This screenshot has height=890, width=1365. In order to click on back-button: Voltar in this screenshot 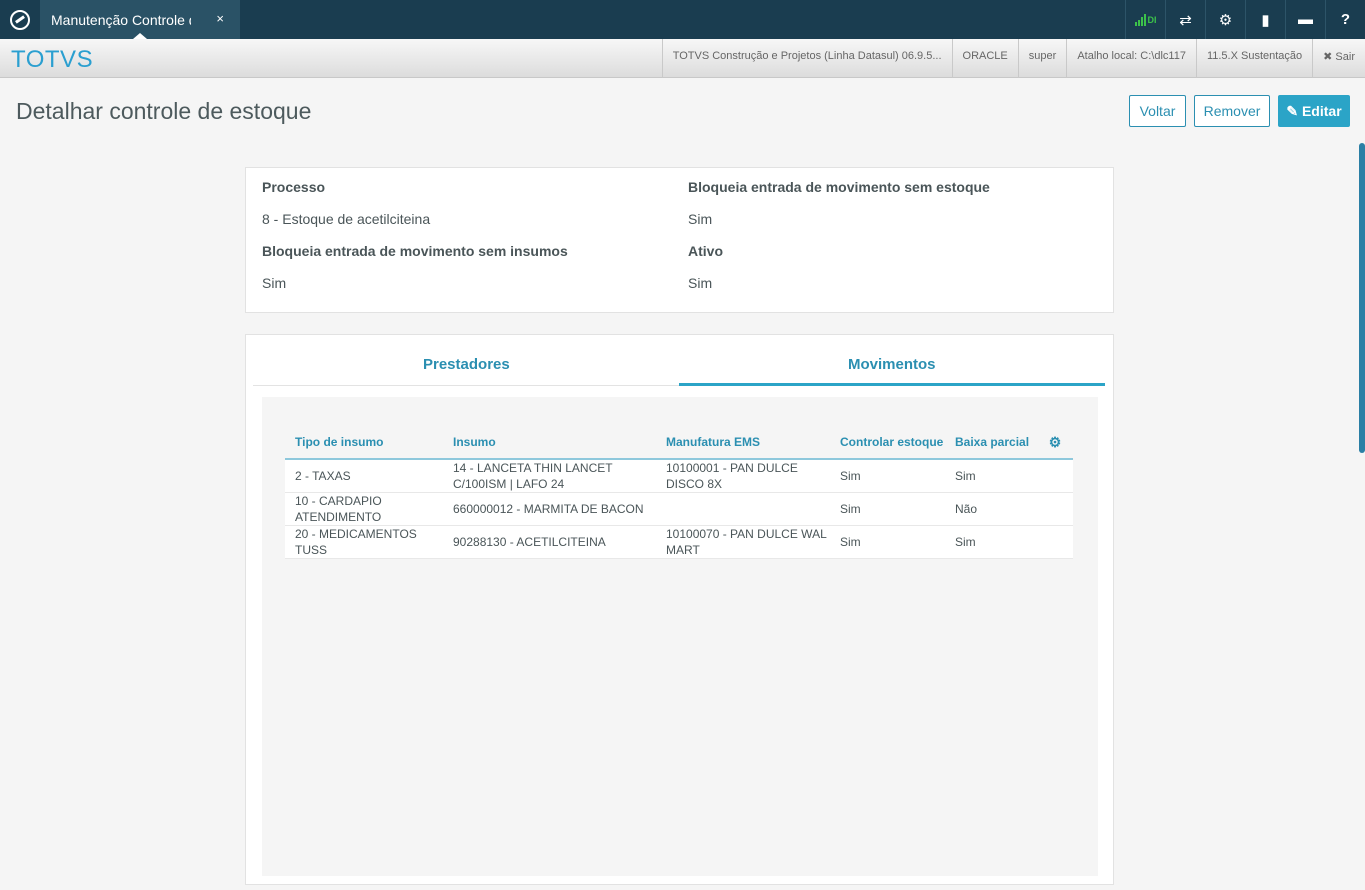, I will do `click(1157, 111)`.